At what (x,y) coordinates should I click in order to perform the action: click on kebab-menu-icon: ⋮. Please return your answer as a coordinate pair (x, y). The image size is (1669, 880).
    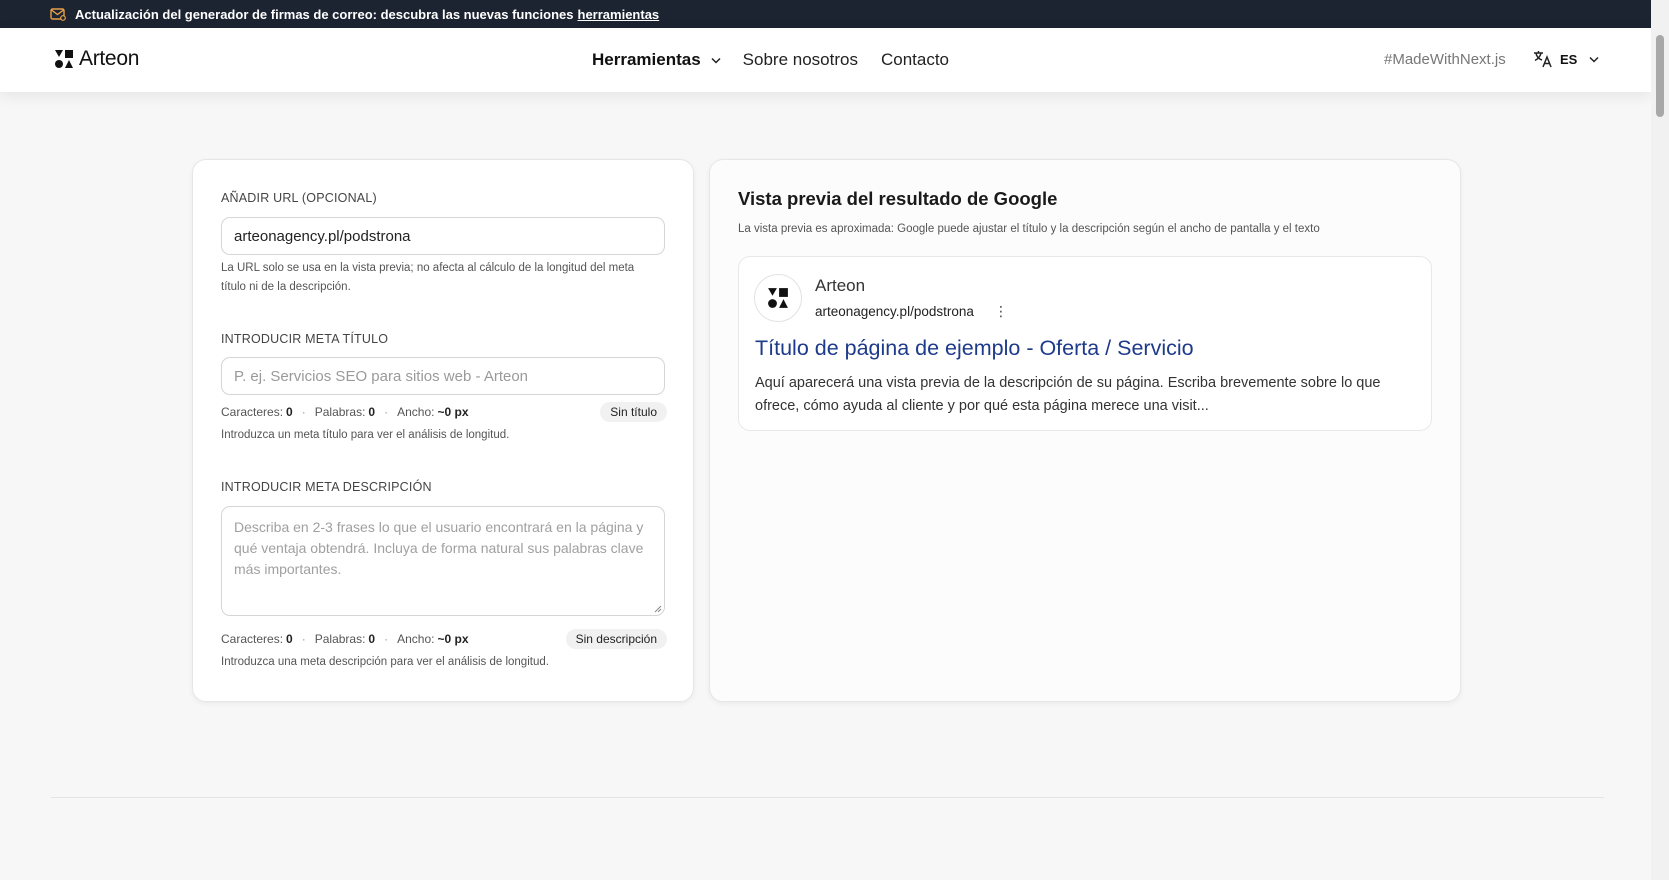
    Looking at the image, I should click on (1001, 311).